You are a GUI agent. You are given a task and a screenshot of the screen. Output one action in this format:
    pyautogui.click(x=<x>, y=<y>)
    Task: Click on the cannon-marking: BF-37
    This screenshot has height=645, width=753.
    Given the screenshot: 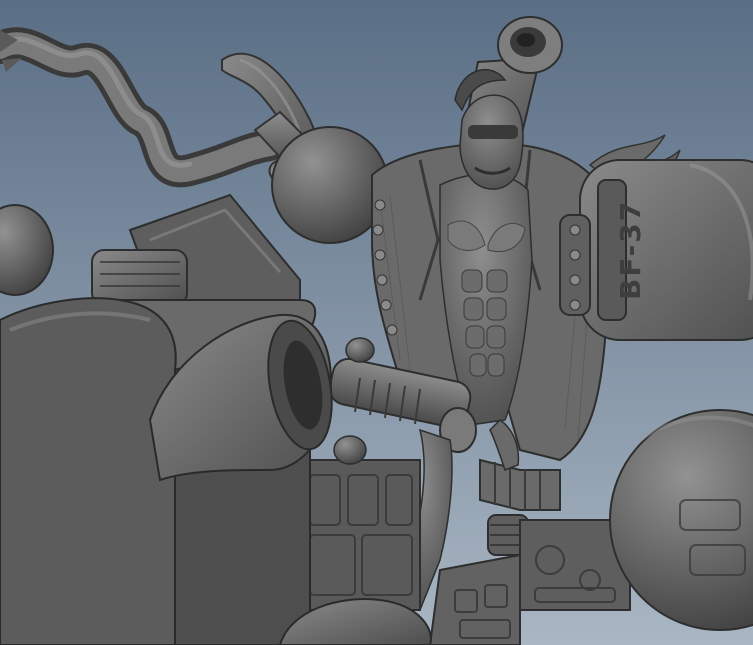 What is the action you would take?
    pyautogui.click(x=630, y=250)
    